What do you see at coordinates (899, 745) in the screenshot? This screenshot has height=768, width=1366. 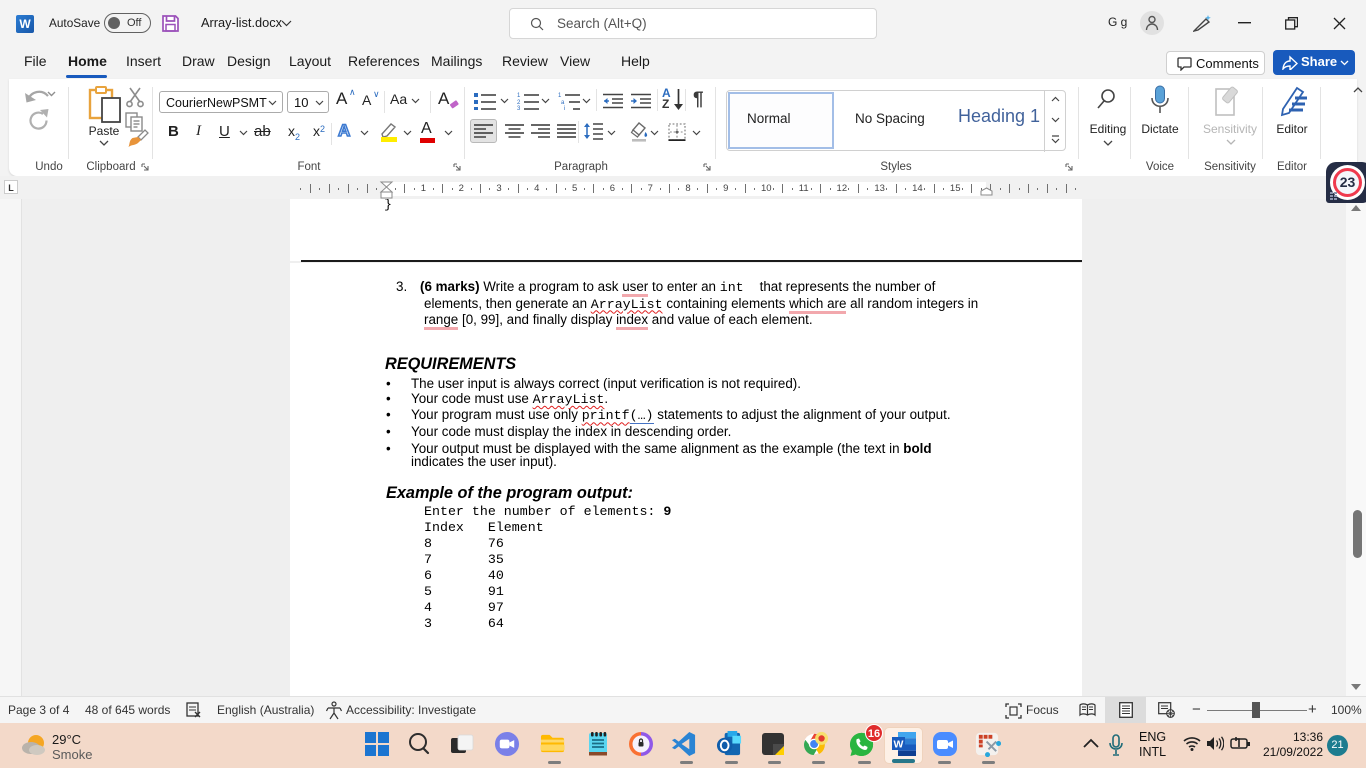 I see `svg-text: W` at bounding box center [899, 745].